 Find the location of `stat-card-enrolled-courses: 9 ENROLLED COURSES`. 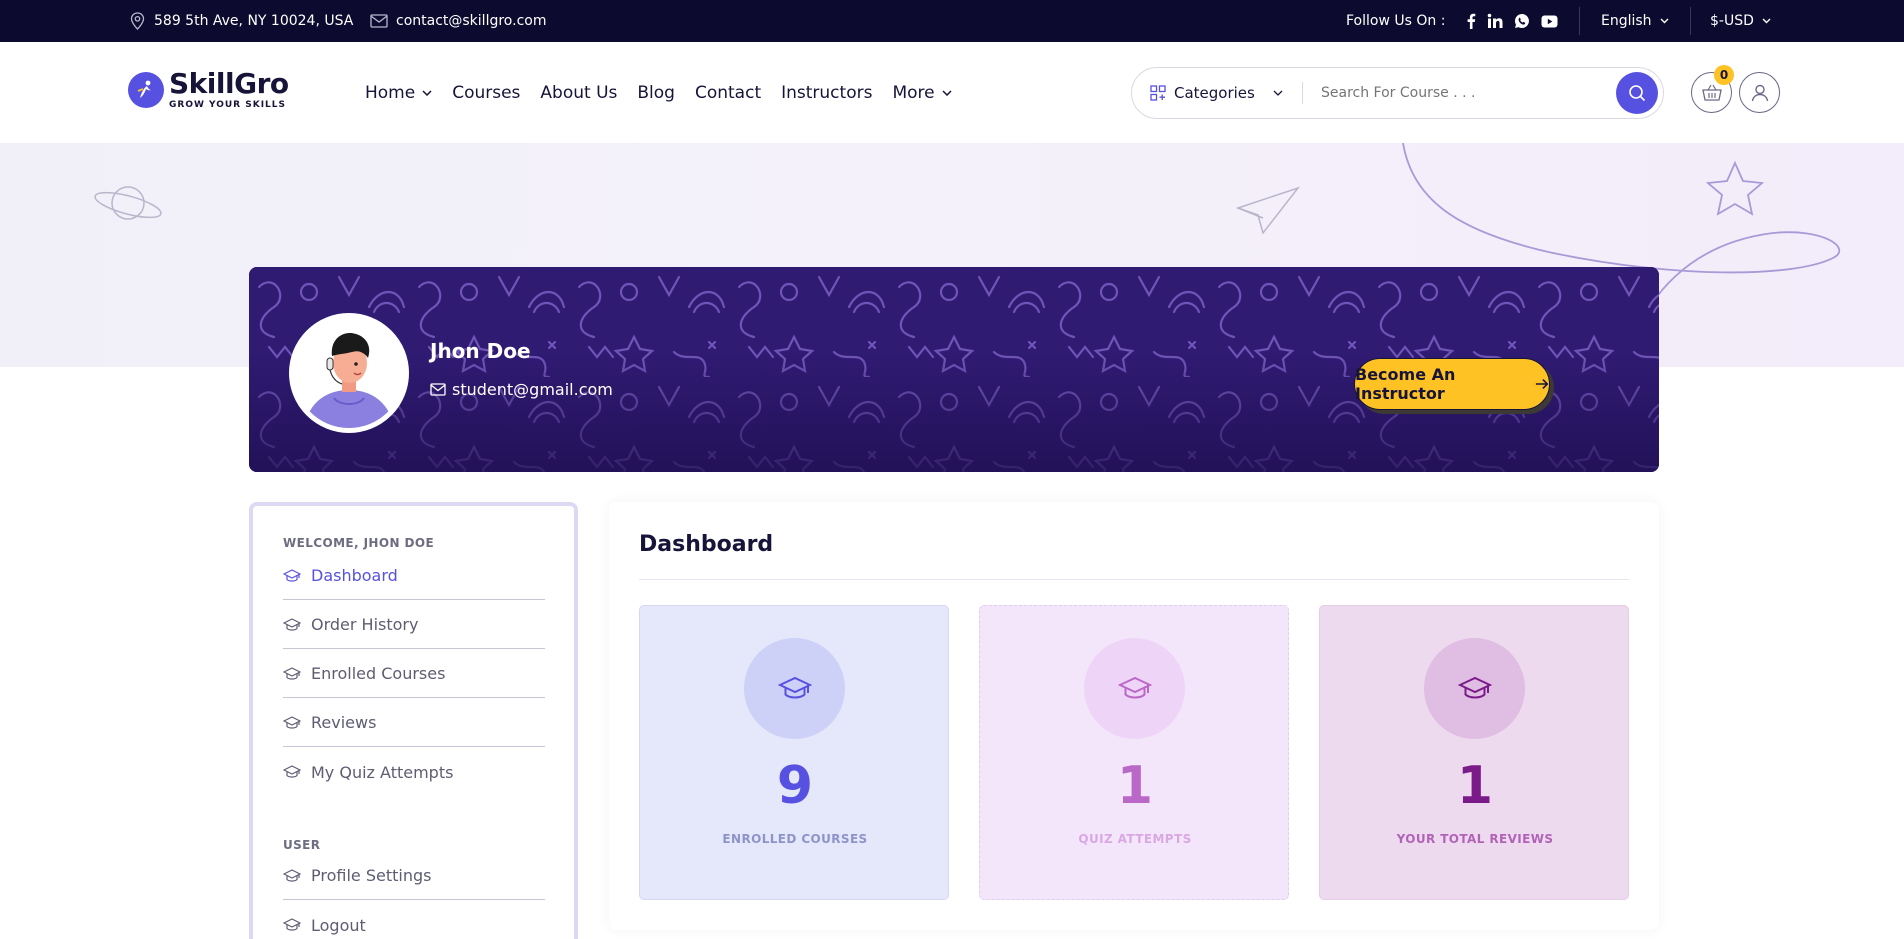

stat-card-enrolled-courses: 9 ENROLLED COURSES is located at coordinates (794, 752).